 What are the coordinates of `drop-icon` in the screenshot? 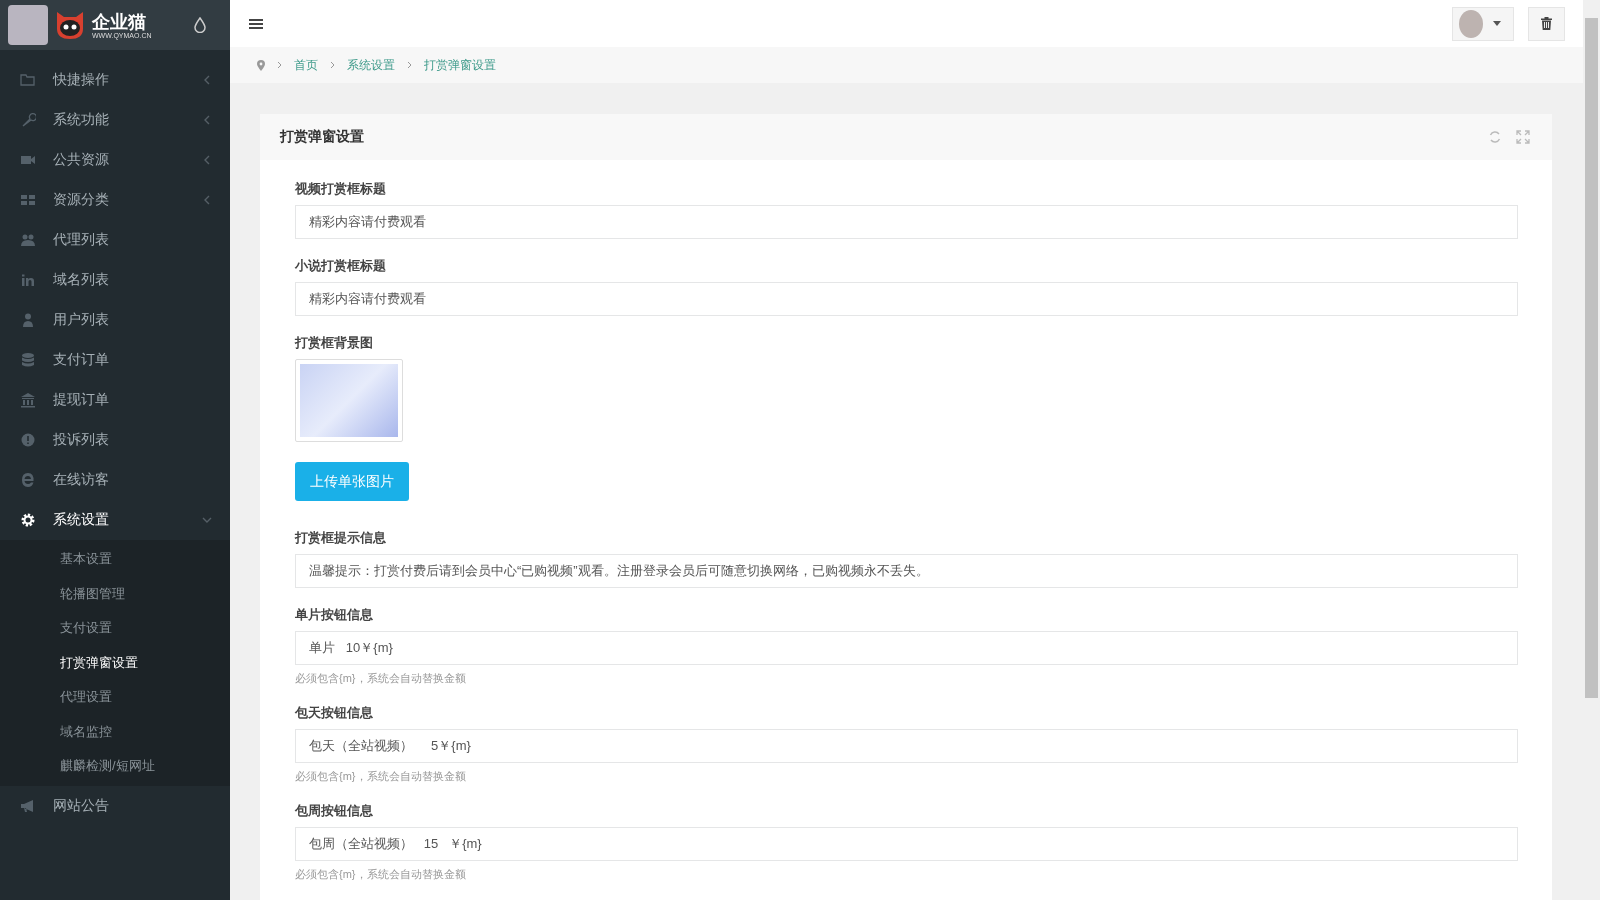 It's located at (200, 25).